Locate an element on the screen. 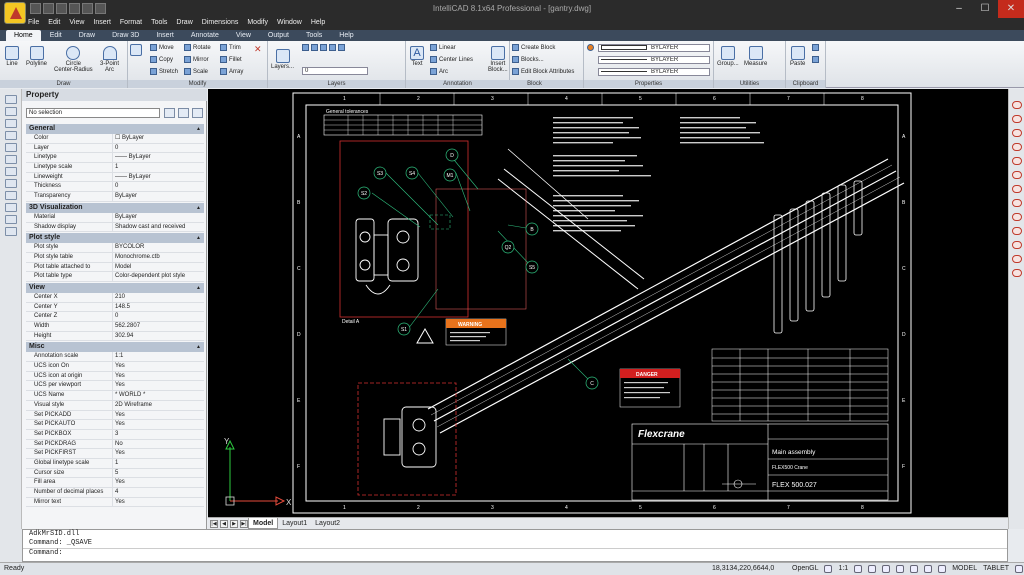 The image size is (1024, 575). property-value: 148.5 is located at coordinates (158, 307).